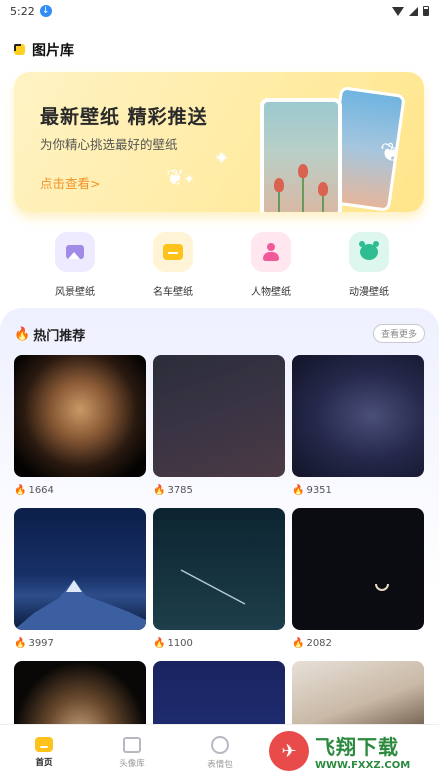 Image resolution: width=439 pixels, height=780 pixels. What do you see at coordinates (398, 11) in the screenshot?
I see `wifi-icon` at bounding box center [398, 11].